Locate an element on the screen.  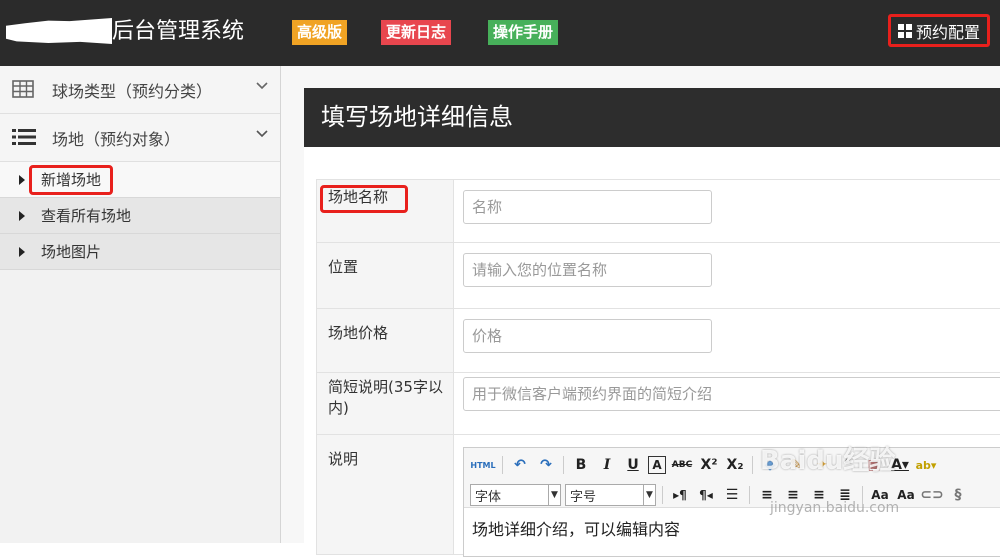
watermark-logo: Baidu经验 is located at coordinates (828, 461).